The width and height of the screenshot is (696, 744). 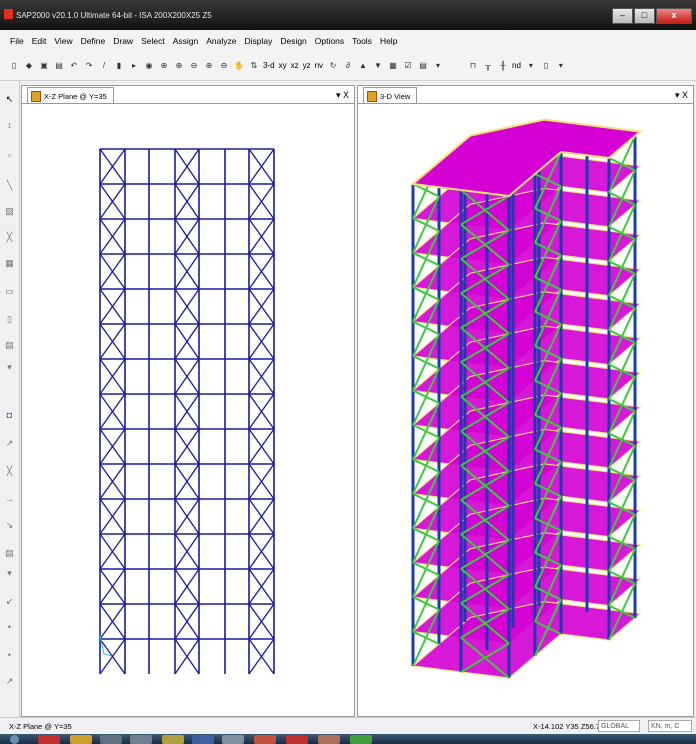 I want to click on frame-icon: ⊓, so click(x=473, y=66).